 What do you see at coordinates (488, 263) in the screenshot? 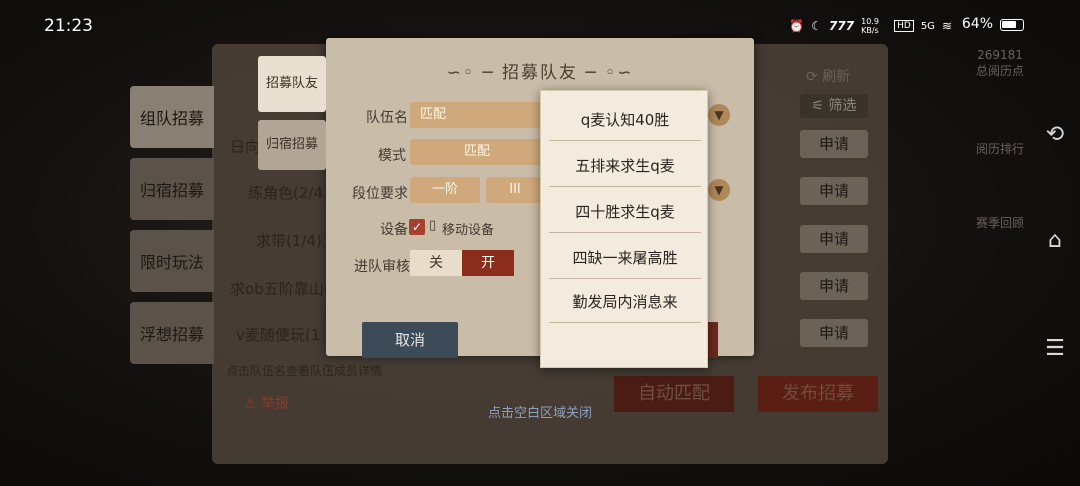
I see `review-toggle-on: 开` at bounding box center [488, 263].